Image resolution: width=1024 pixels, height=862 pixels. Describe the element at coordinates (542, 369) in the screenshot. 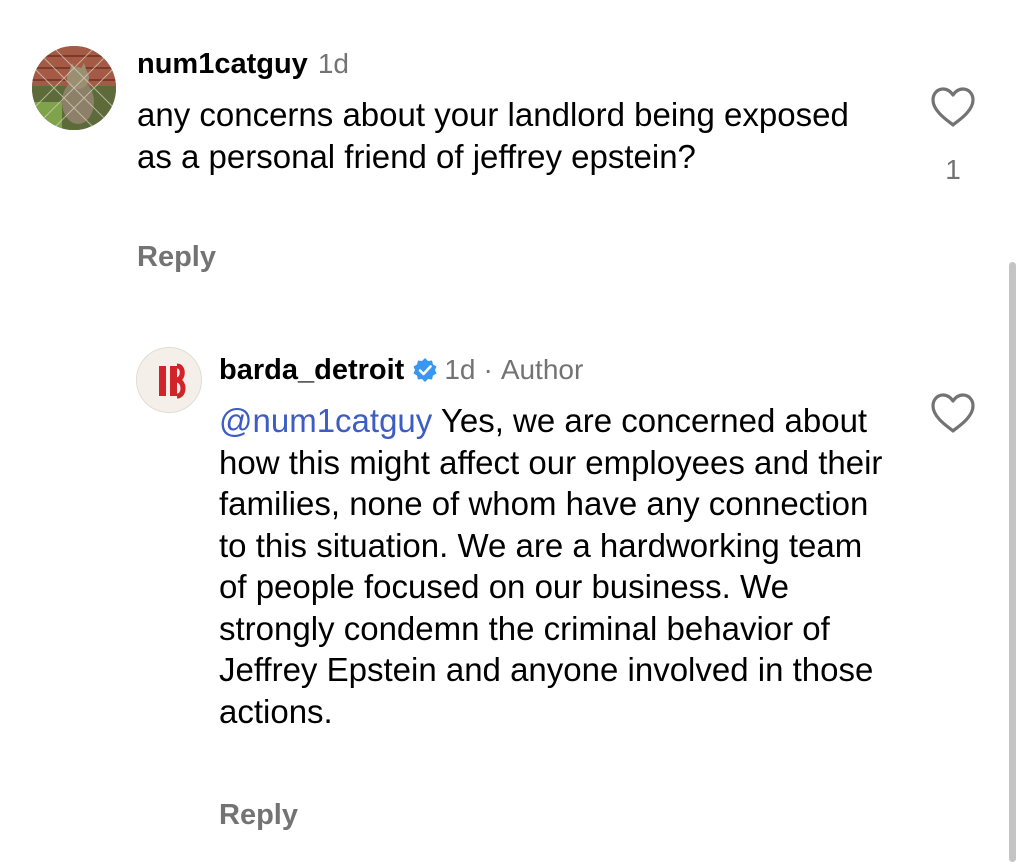

I see `author-label: Author` at that location.